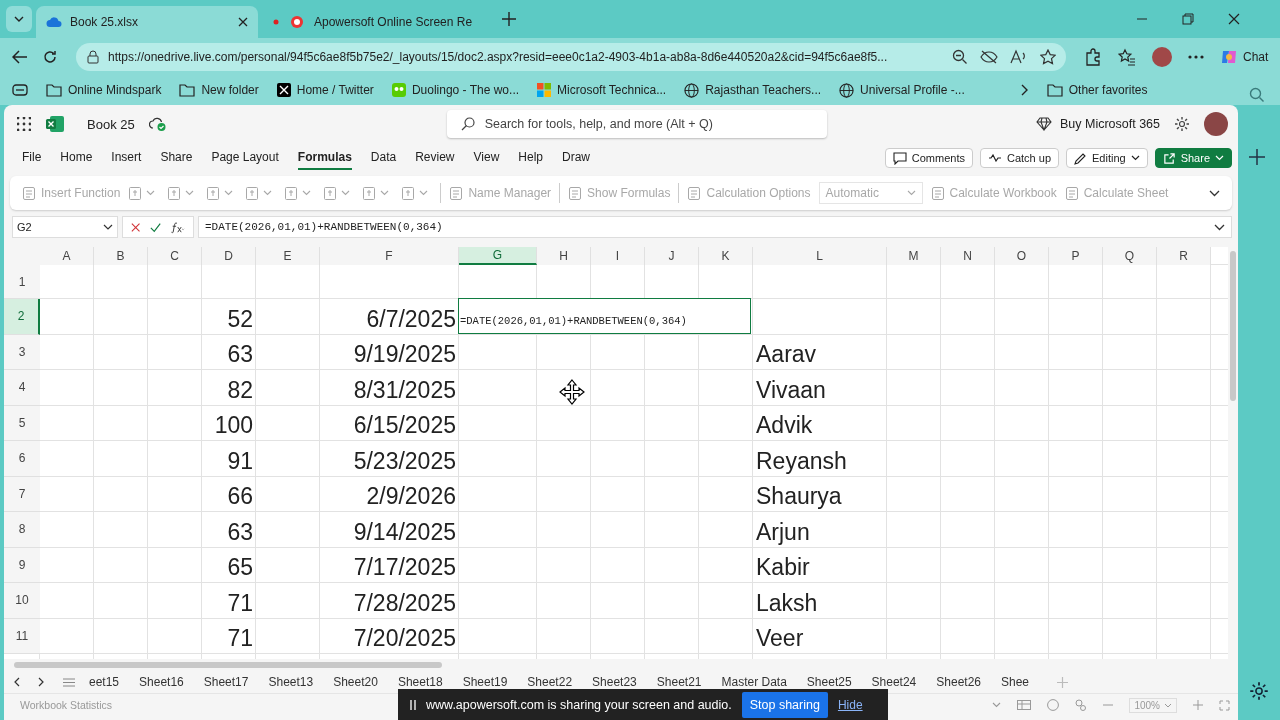 The width and height of the screenshot is (1280, 720). I want to click on ribbon-tab: Formulas, so click(324, 158).